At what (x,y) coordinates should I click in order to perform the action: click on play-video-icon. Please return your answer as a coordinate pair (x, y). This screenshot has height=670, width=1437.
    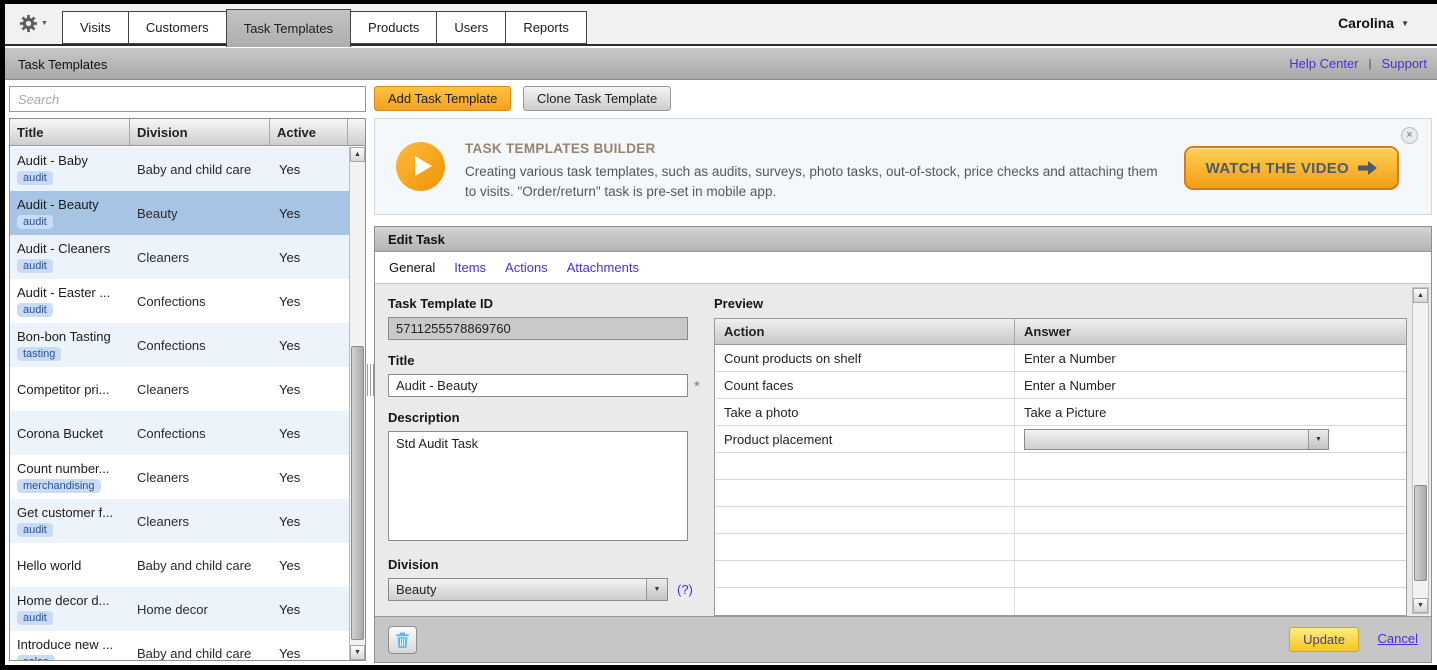
    Looking at the image, I should click on (420, 166).